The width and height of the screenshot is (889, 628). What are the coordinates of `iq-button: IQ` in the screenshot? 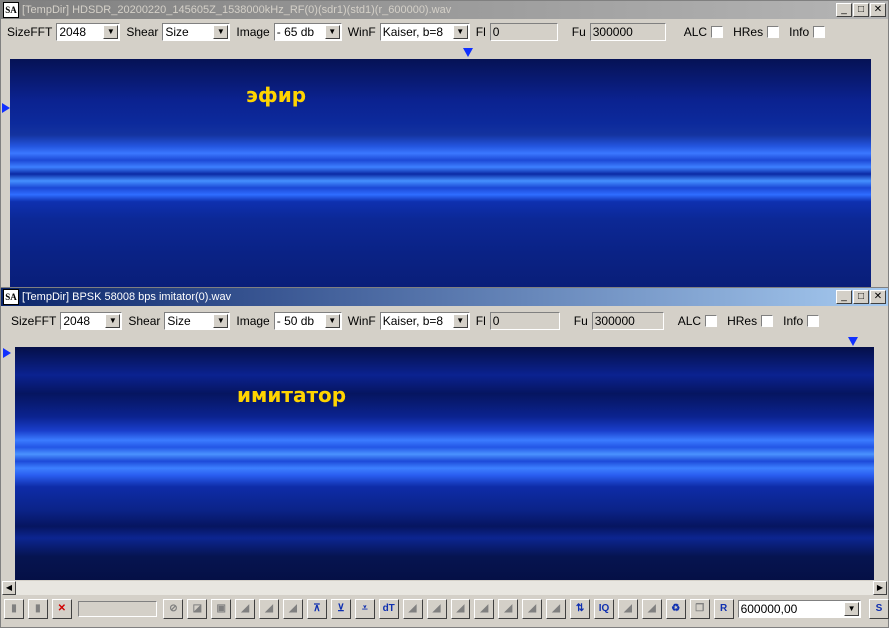 It's located at (604, 609).